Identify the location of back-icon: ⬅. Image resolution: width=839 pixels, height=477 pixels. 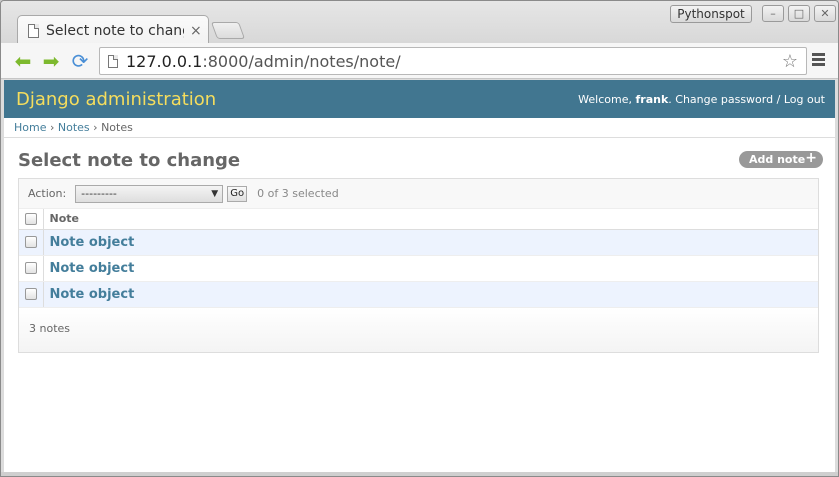
(23, 61).